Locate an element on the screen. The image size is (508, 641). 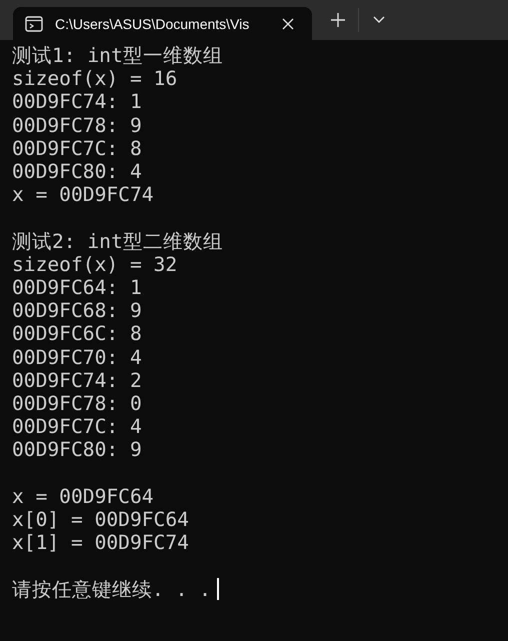
terminal-tab: C:\Users\ASUS\Documents\Vis is located at coordinates (162, 23).